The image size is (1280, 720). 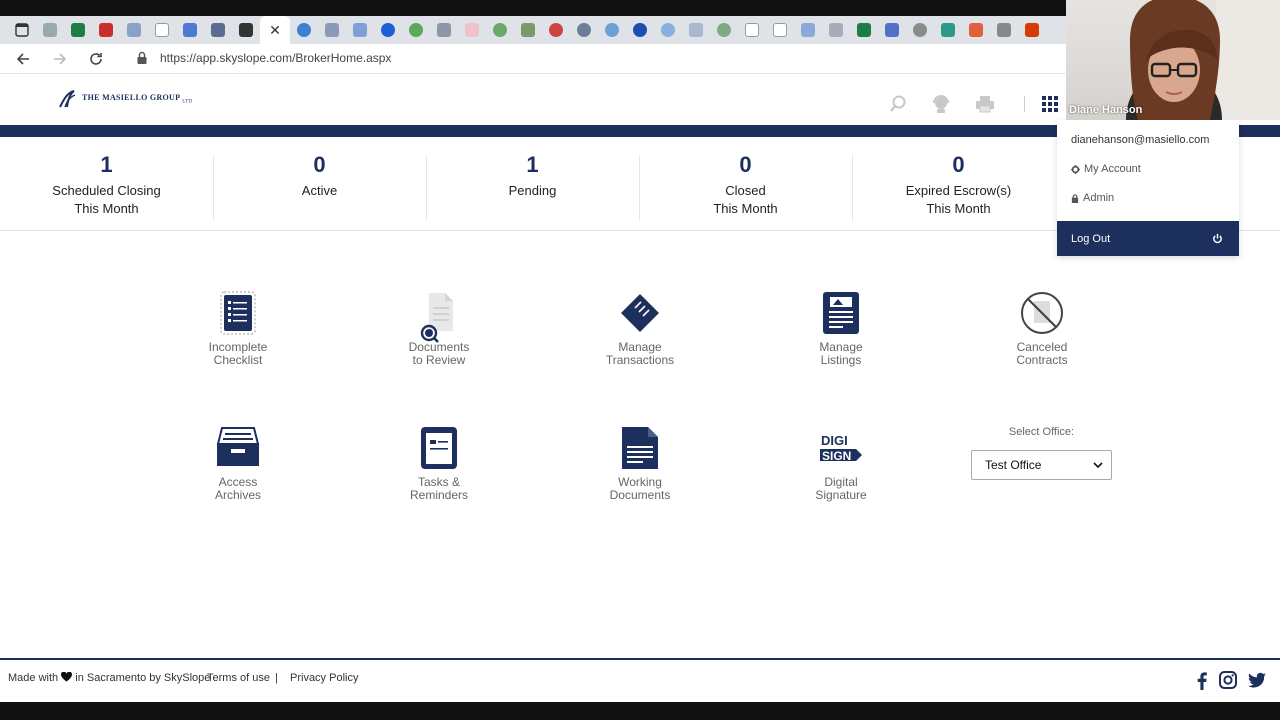 I want to click on tab-red-icon, so click(x=556, y=30).